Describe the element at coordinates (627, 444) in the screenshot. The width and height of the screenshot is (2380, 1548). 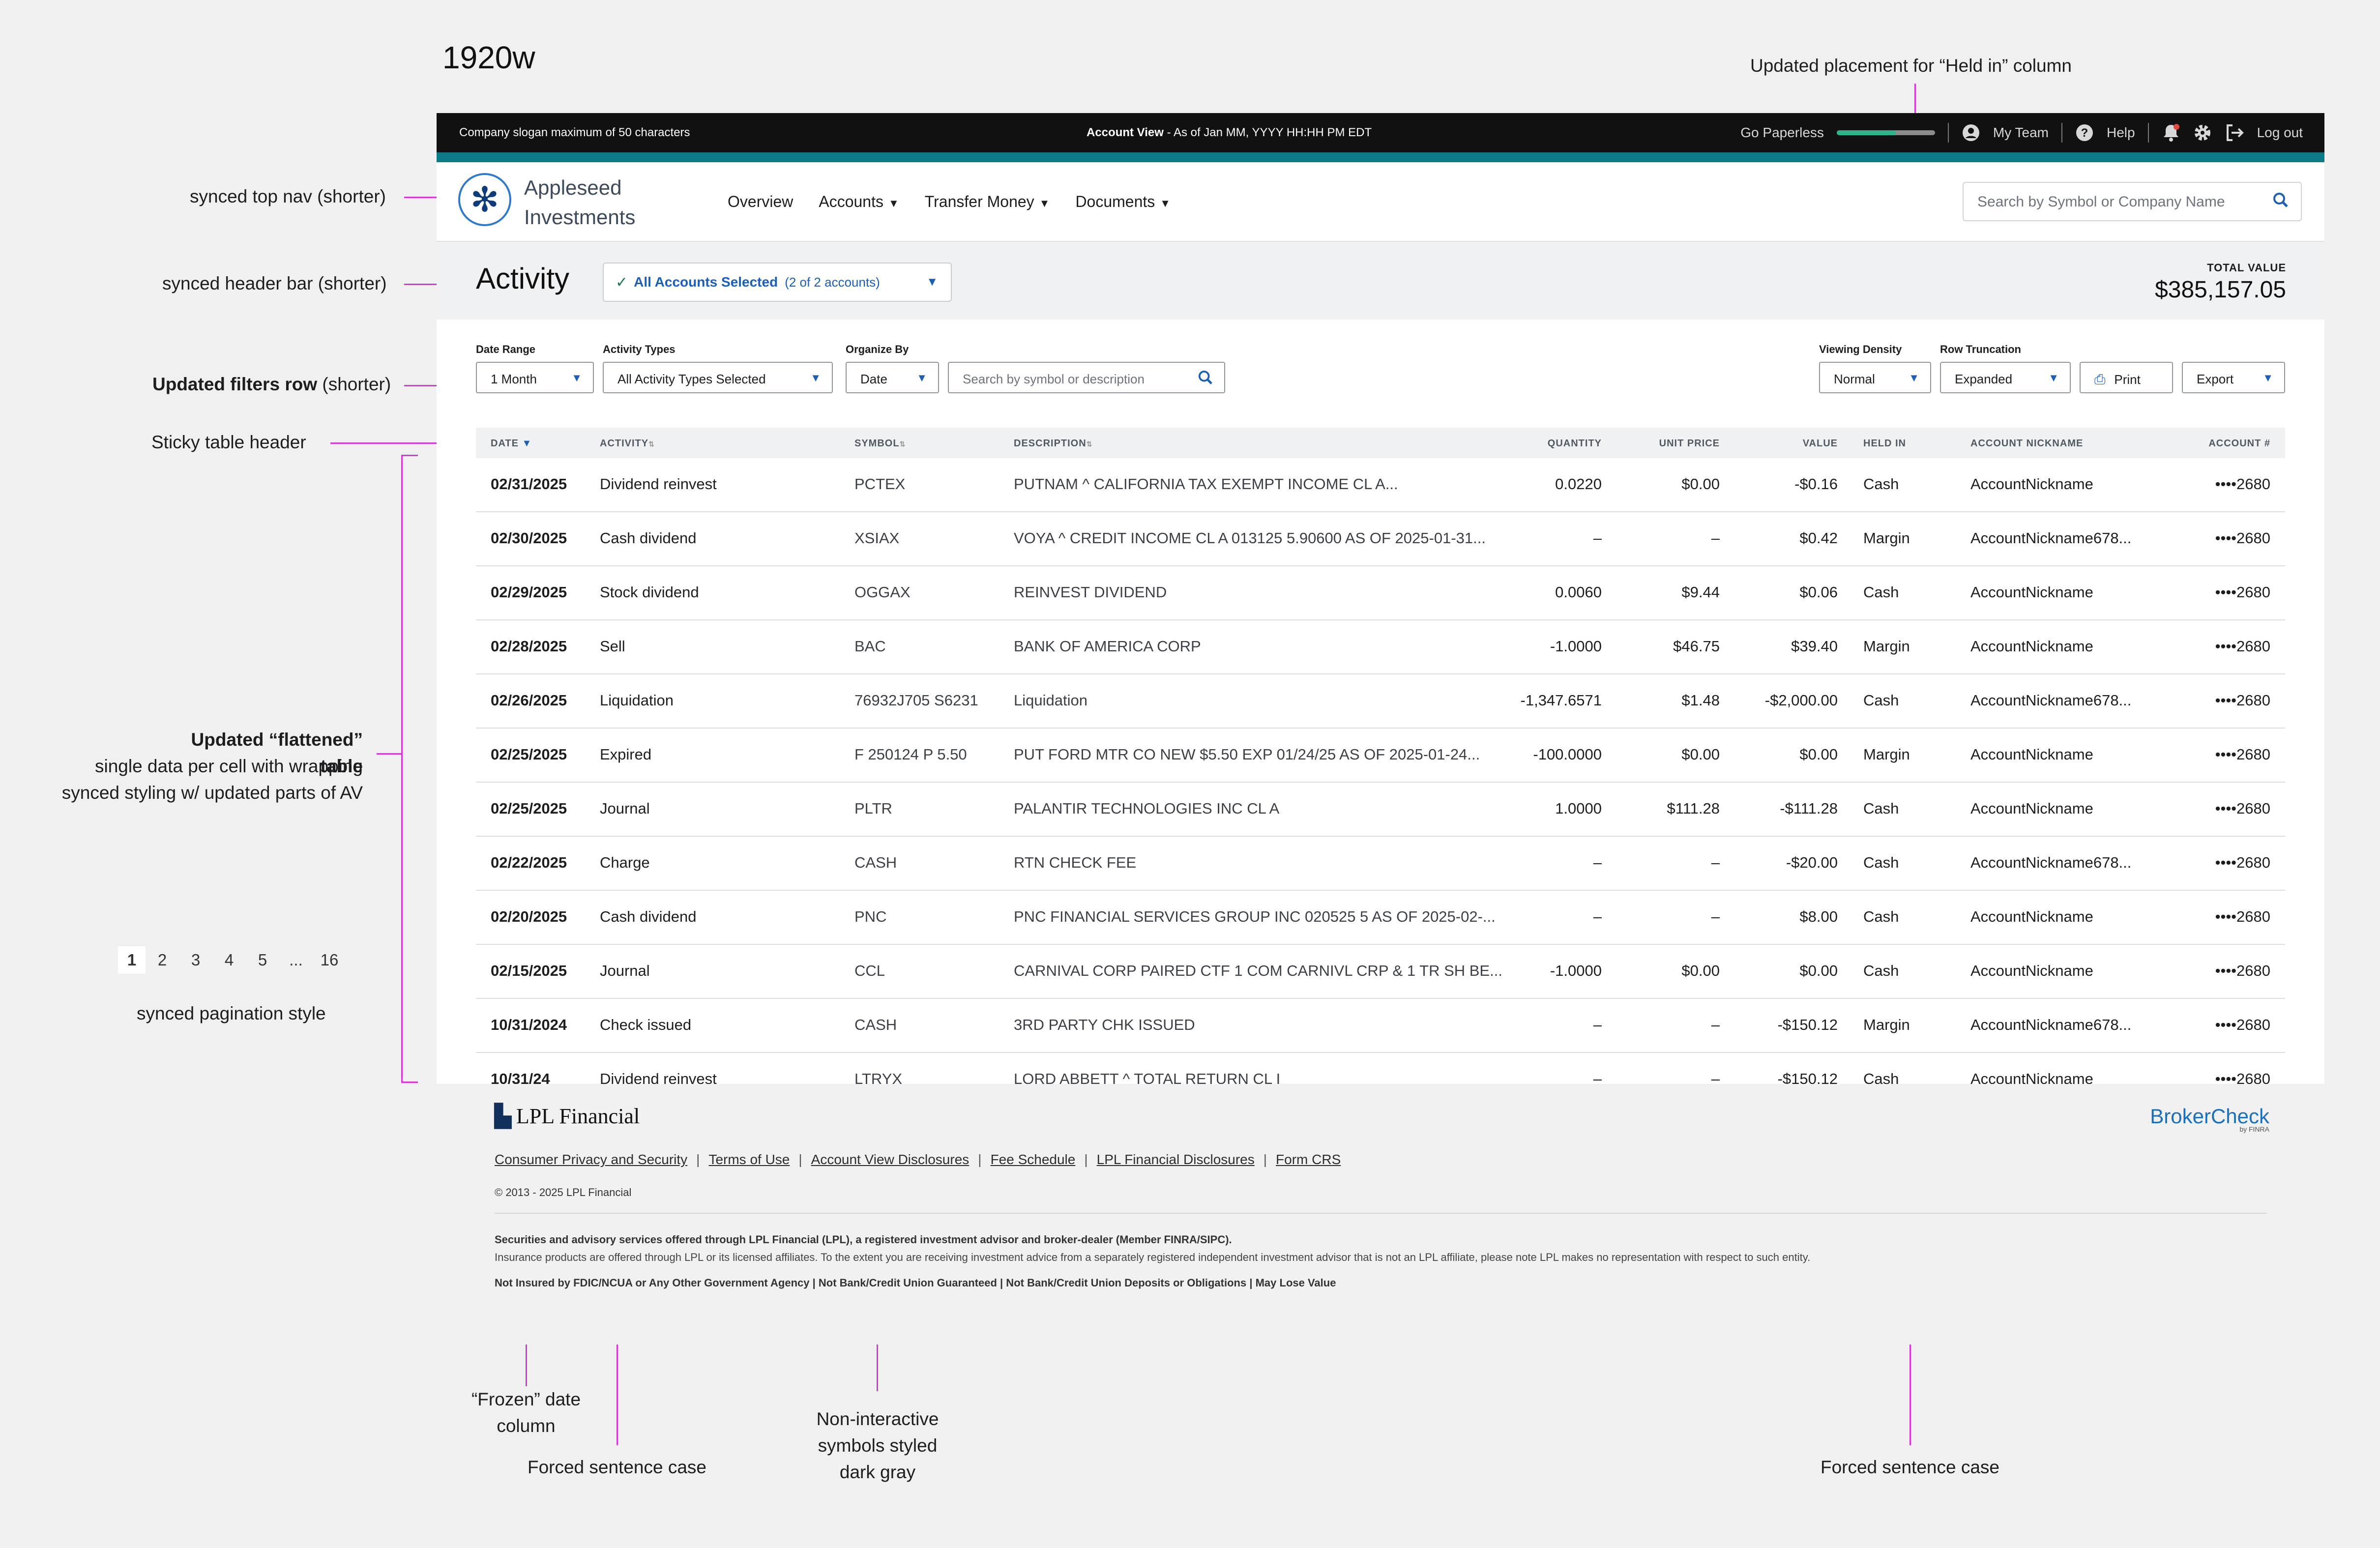
I see `header-activity: ACTIVITY⇅` at that location.